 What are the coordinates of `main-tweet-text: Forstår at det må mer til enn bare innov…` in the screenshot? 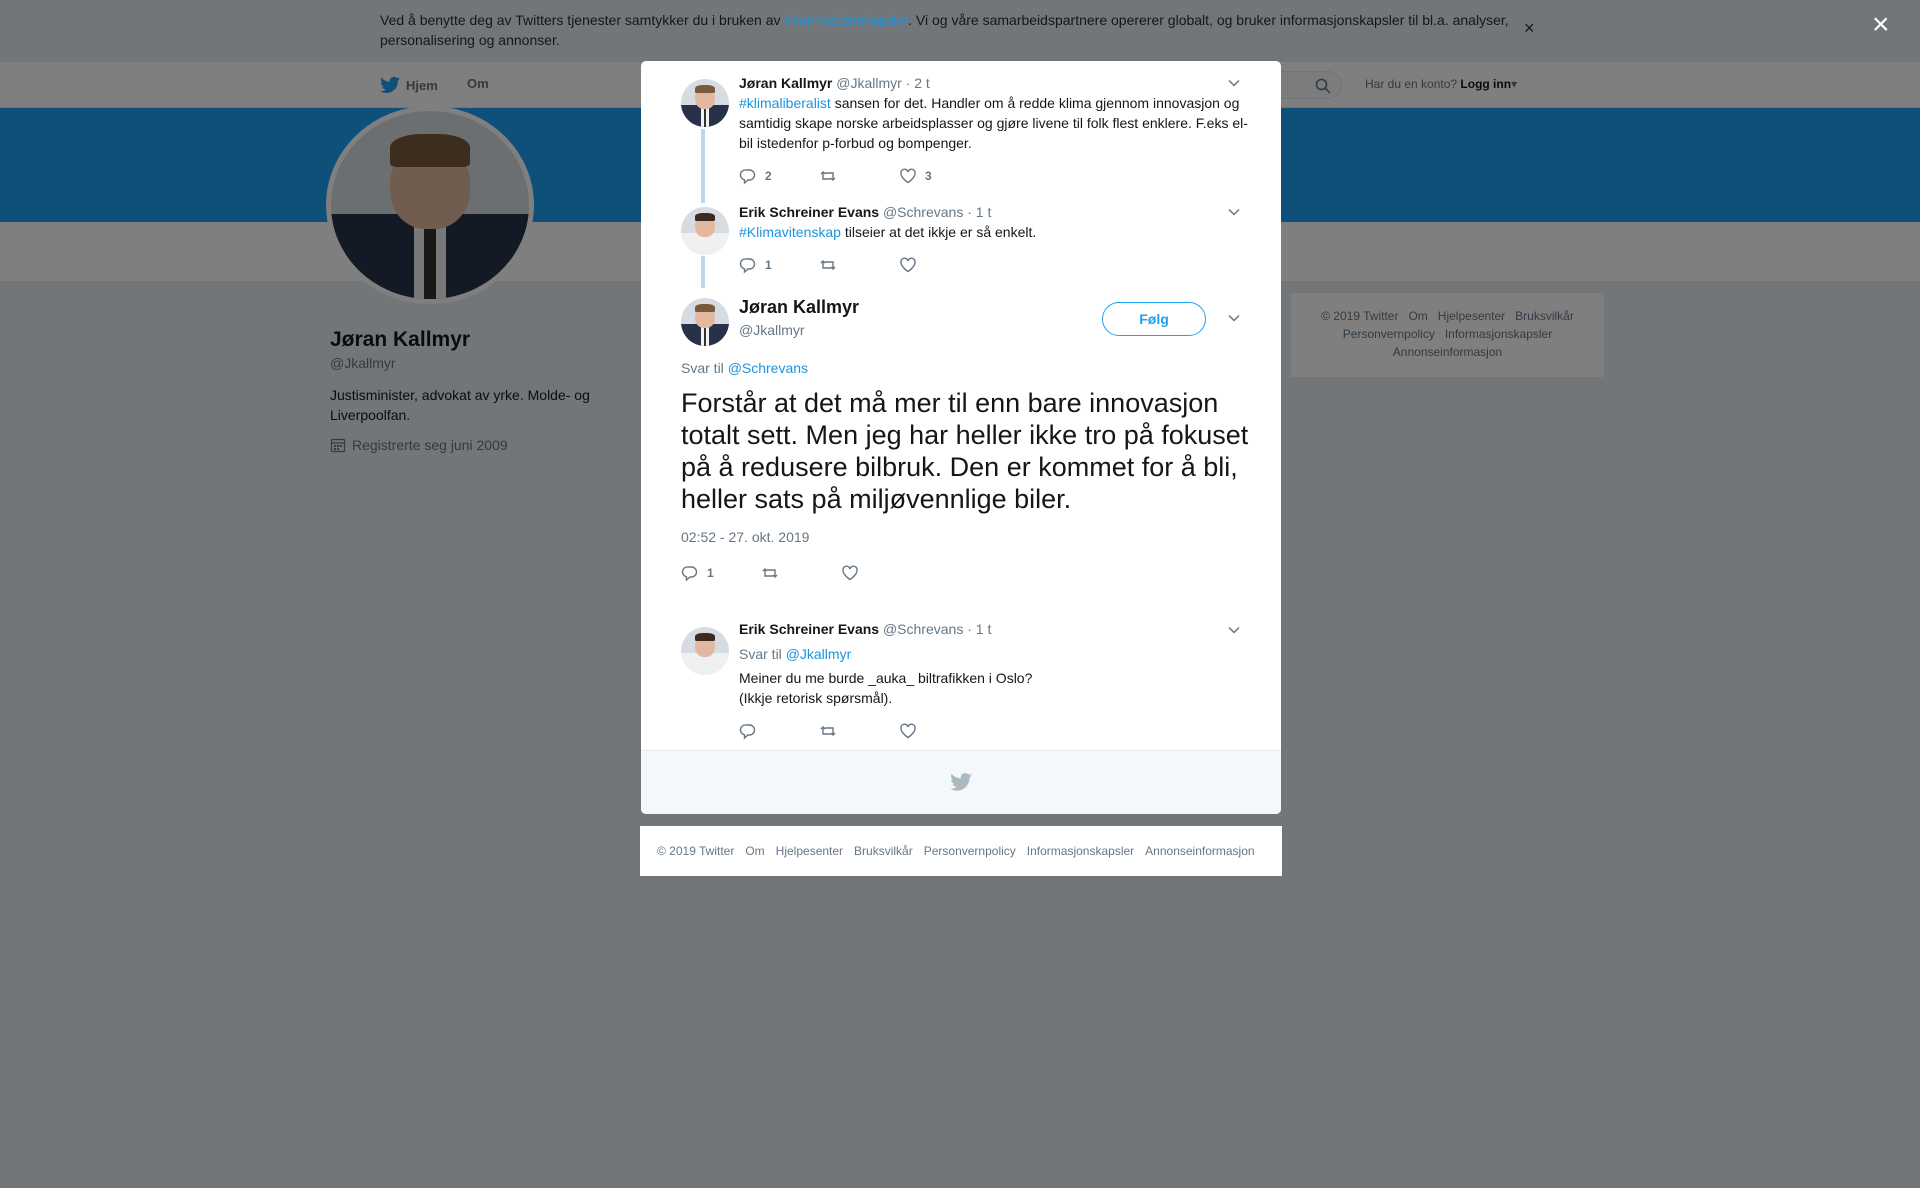 It's located at (965, 451).